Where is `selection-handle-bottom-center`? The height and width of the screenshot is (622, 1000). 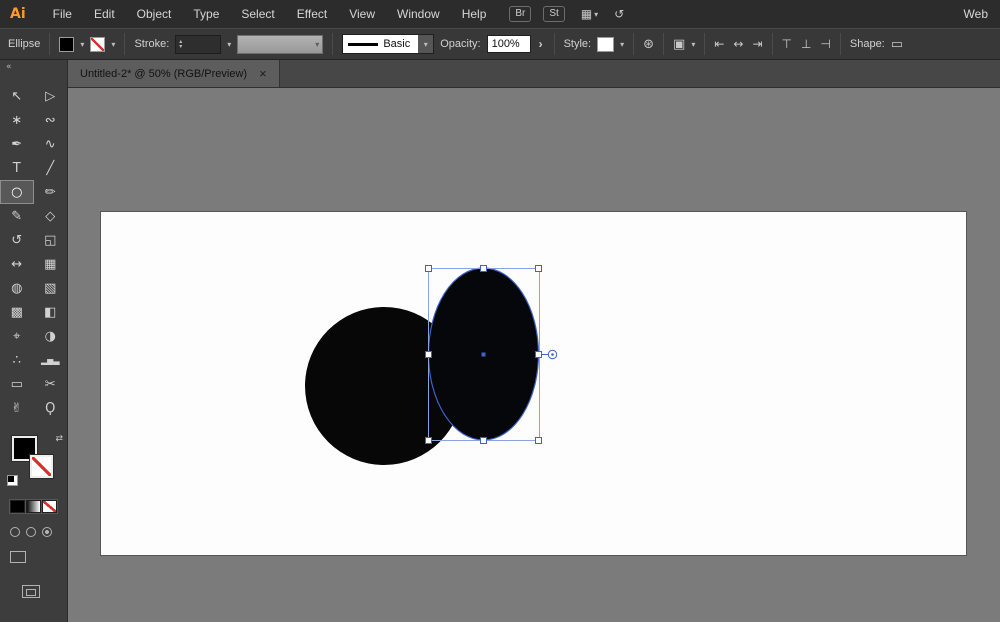 selection-handle-bottom-center is located at coordinates (483, 440).